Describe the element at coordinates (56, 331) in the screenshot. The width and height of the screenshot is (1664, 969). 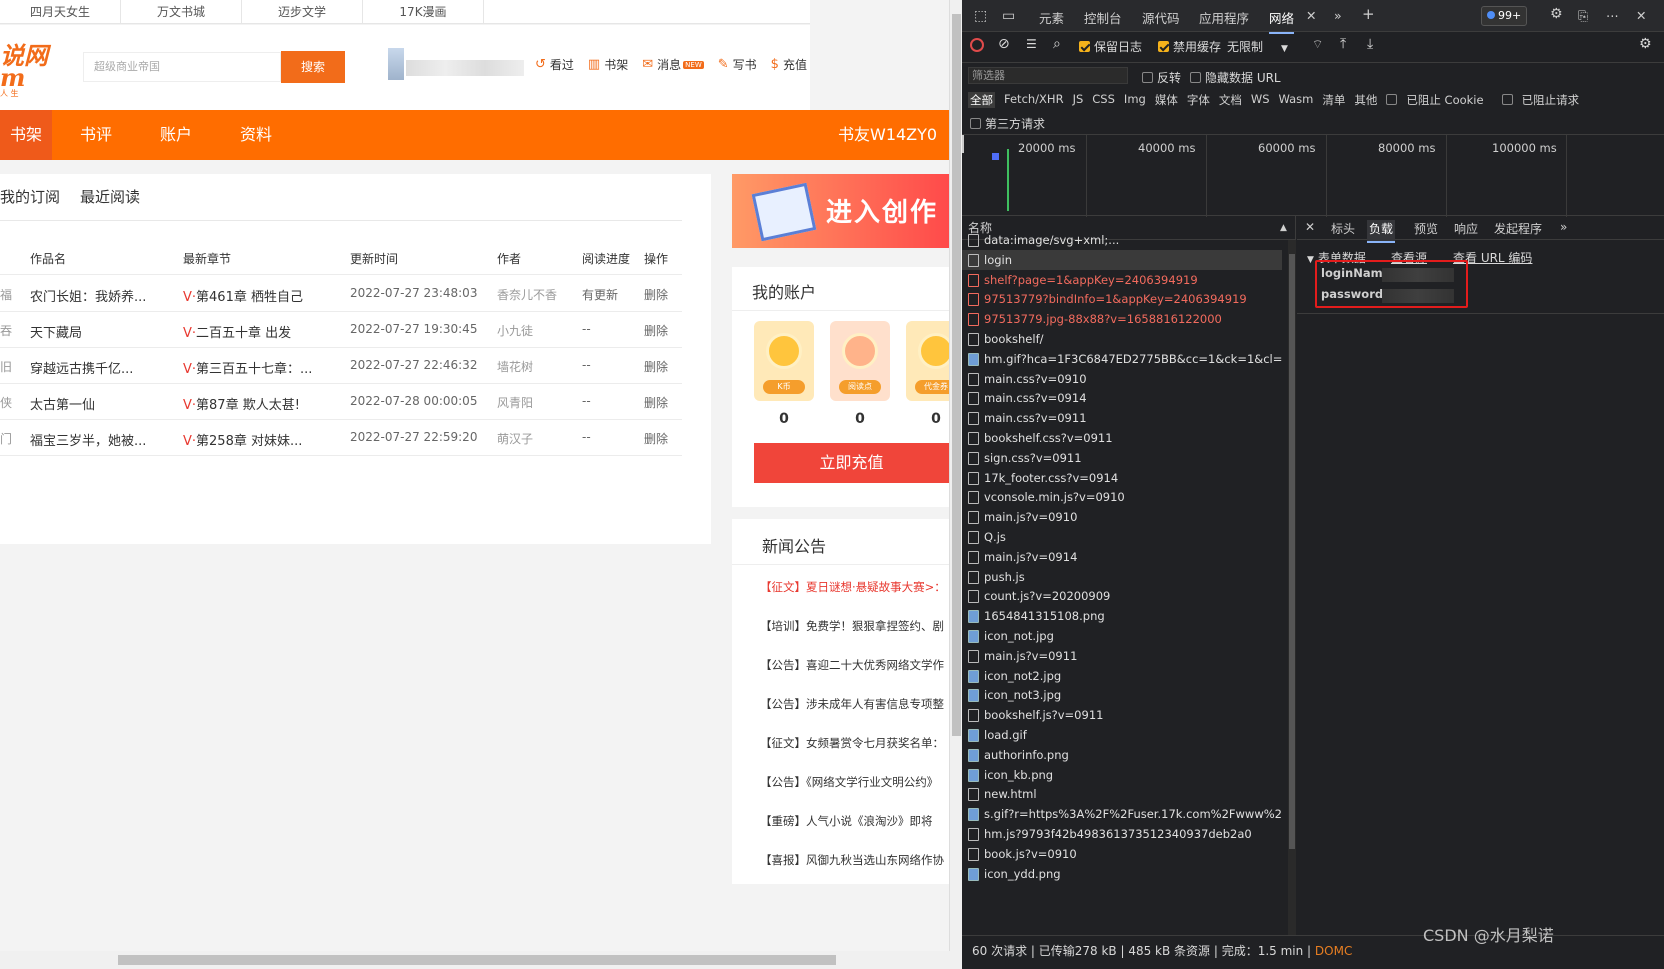
I see `book-title: 天下藏局` at that location.